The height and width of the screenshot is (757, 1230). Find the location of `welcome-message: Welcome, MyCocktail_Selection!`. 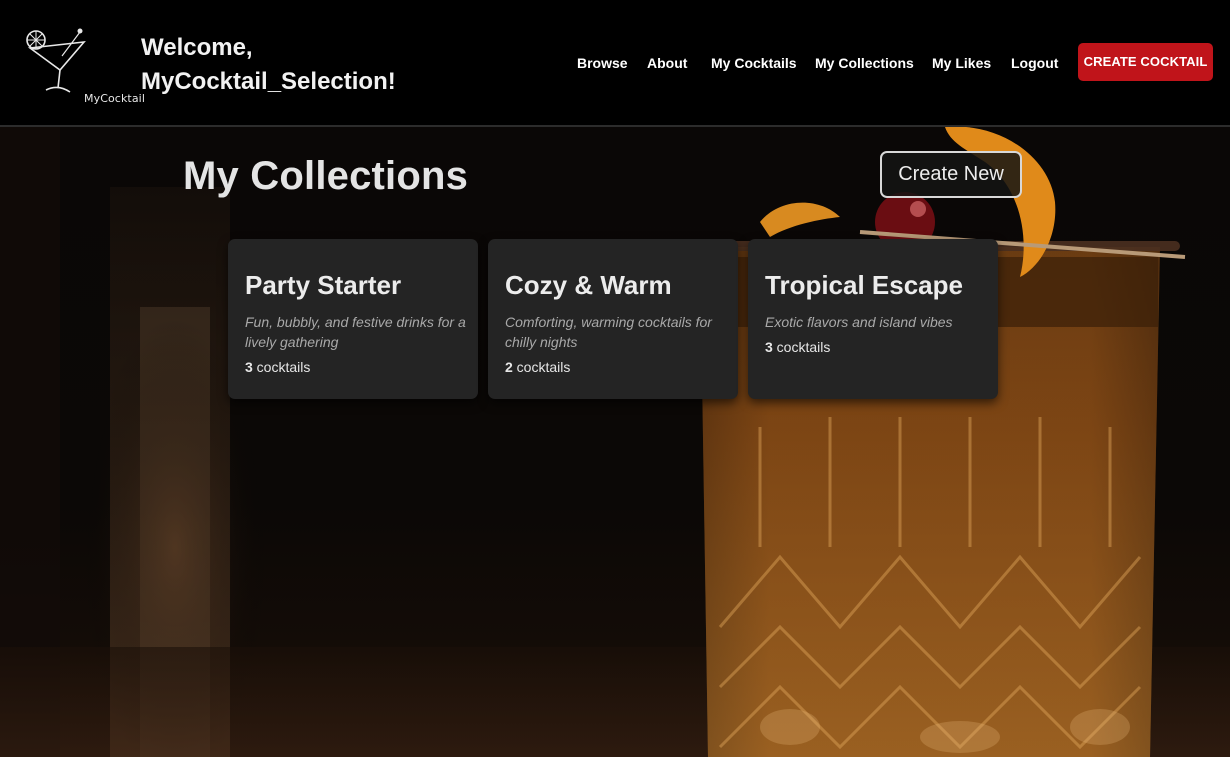

welcome-message: Welcome, MyCocktail_Selection! is located at coordinates (291, 65).